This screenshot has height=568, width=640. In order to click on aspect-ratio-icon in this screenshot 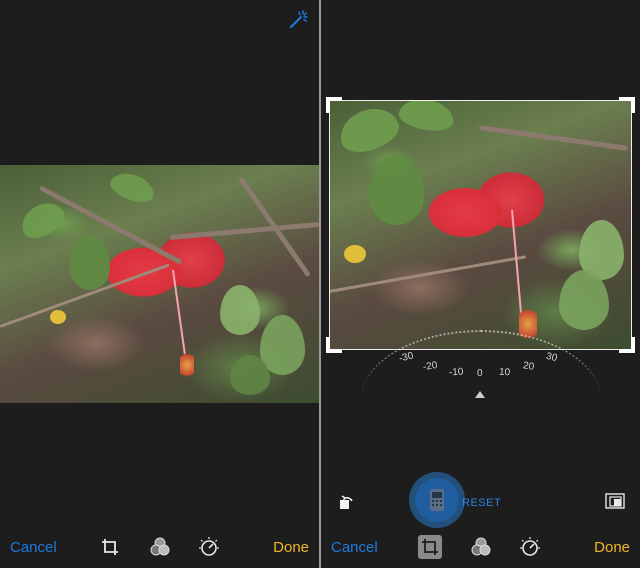, I will do `click(615, 501)`.